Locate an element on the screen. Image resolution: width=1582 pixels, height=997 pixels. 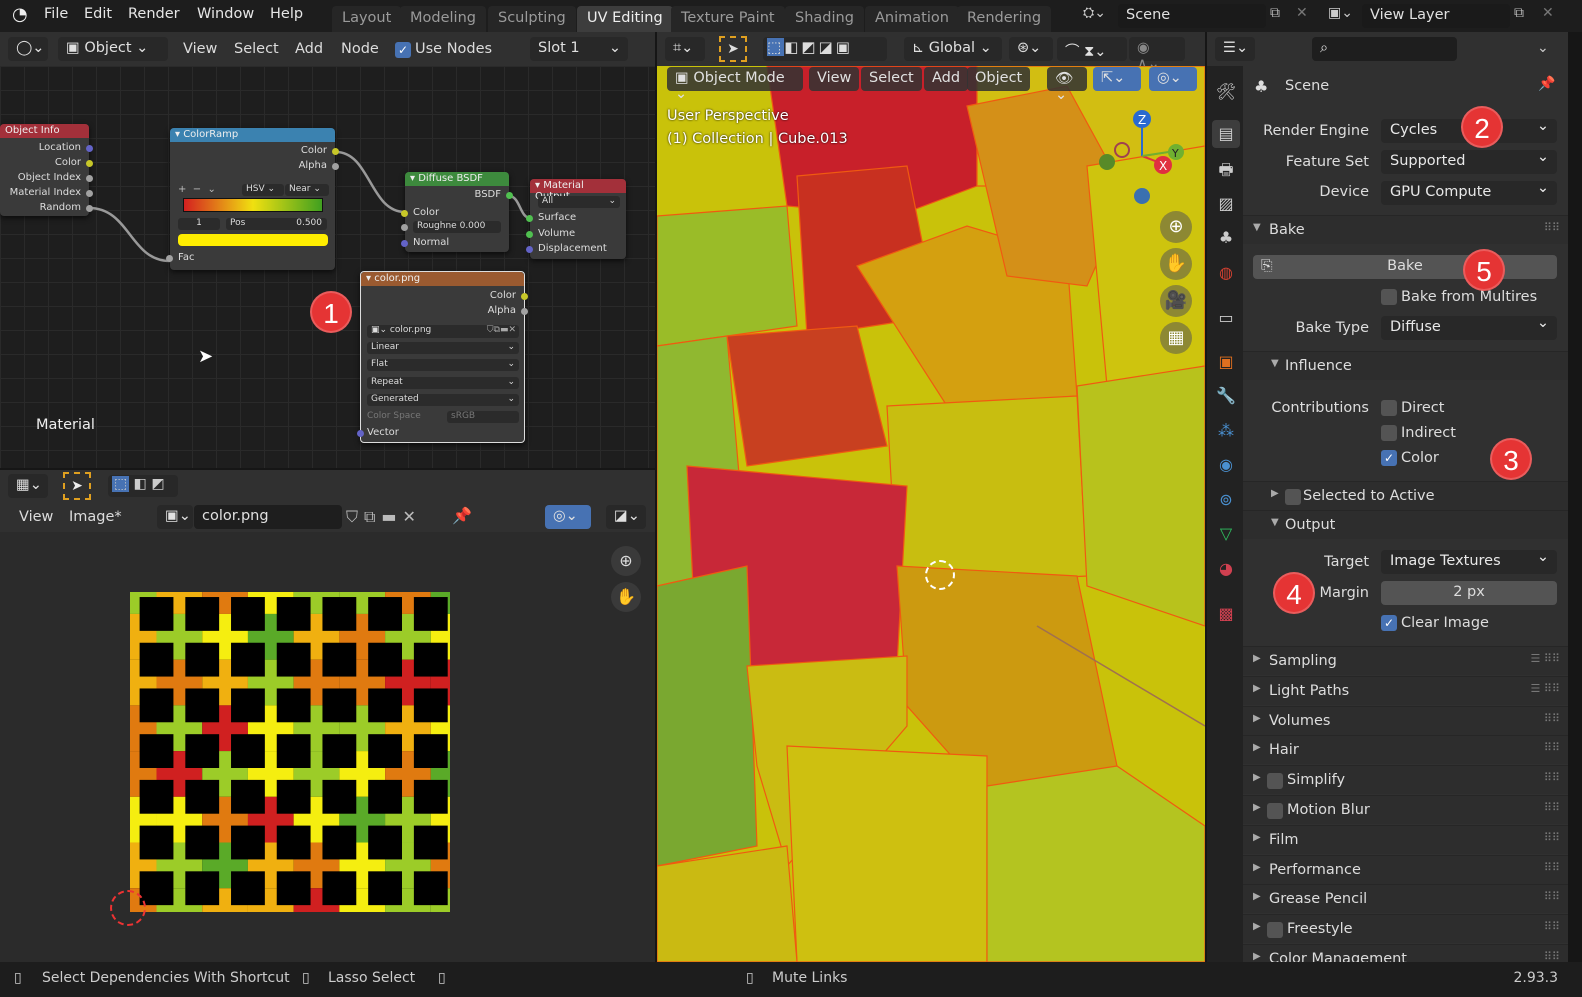
bake-from-multires-checkbox is located at coordinates (1389, 297).